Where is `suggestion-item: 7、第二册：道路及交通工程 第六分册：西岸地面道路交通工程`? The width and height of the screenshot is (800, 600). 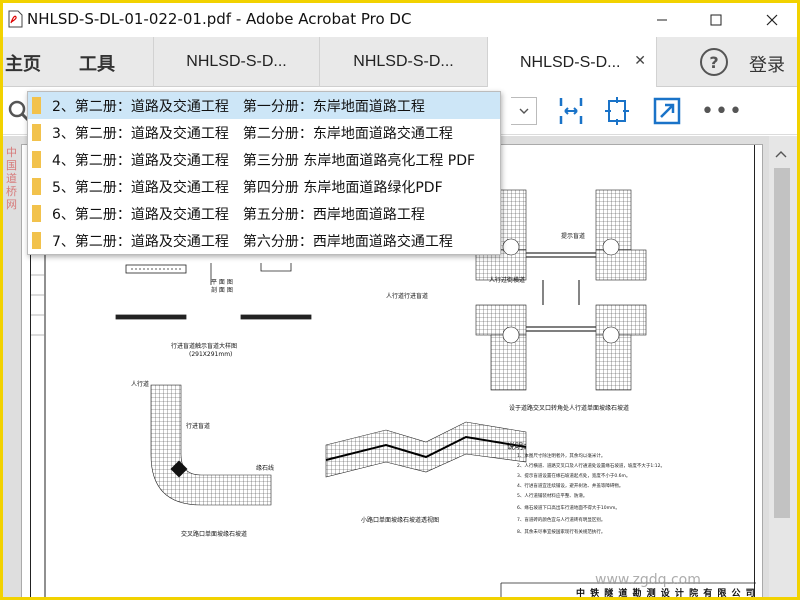 suggestion-item: 7、第二册：道路及交通工程 第六分册：西岸地面道路交通工程 is located at coordinates (264, 240).